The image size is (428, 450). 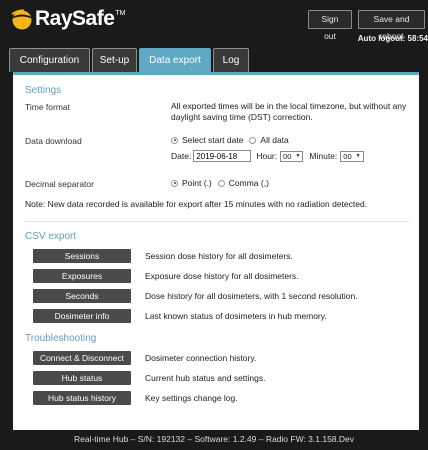 I want to click on hub-status-button: Hub status, so click(x=82, y=378).